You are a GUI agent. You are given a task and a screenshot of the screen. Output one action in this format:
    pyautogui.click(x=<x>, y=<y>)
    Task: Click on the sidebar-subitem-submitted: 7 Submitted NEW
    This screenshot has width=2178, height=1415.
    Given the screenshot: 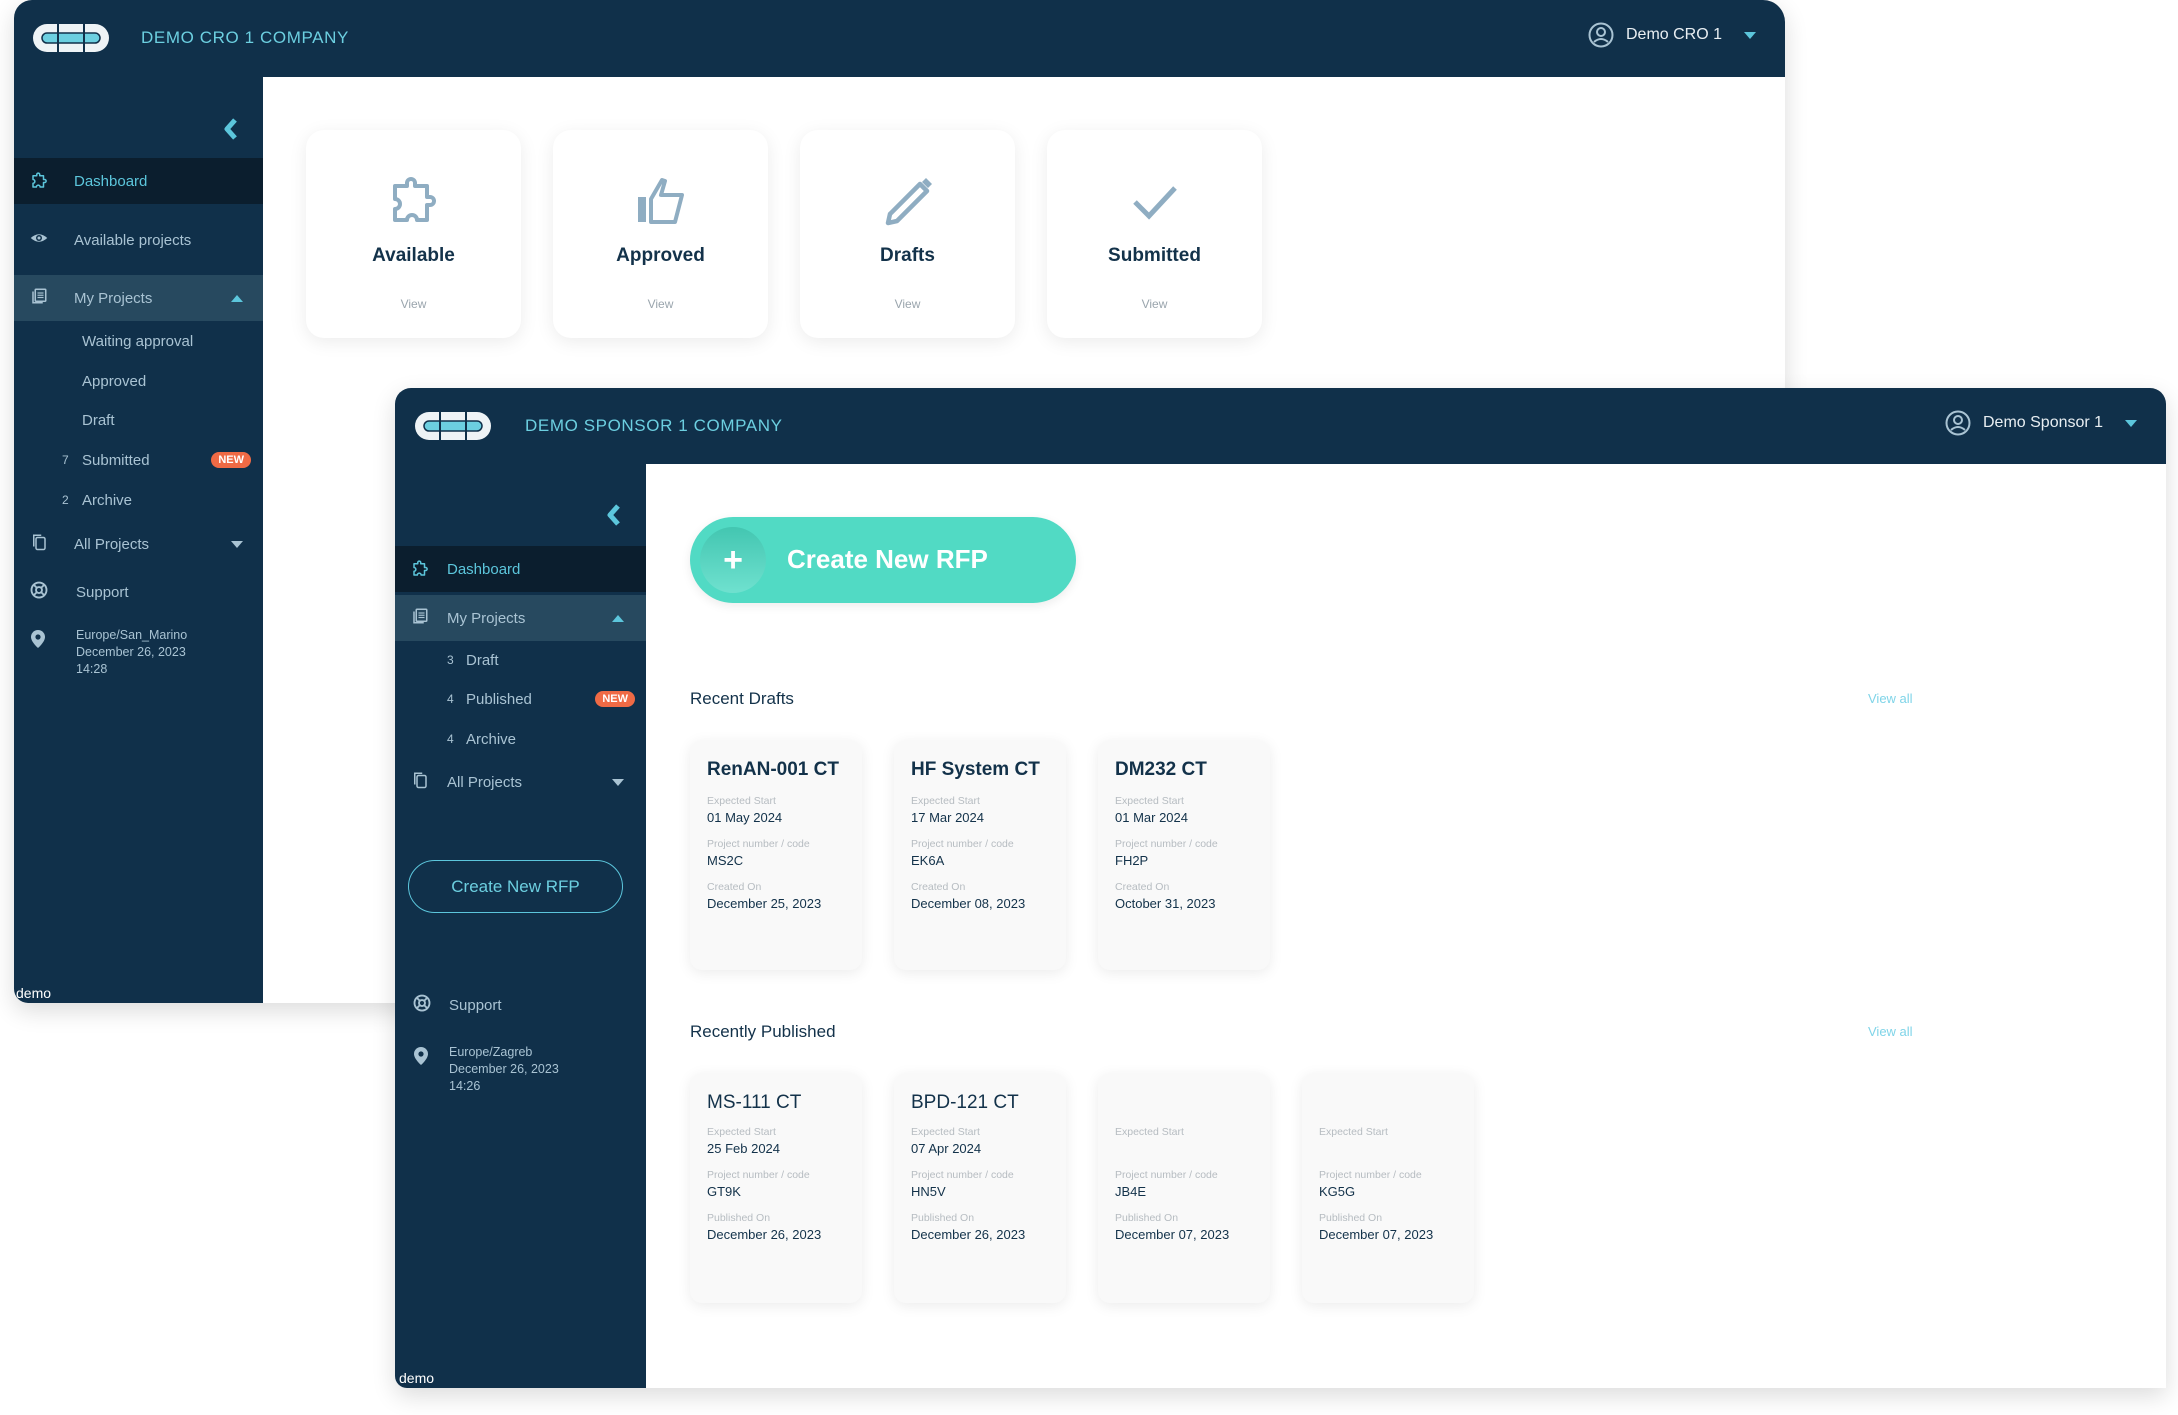 What is the action you would take?
    pyautogui.click(x=138, y=460)
    